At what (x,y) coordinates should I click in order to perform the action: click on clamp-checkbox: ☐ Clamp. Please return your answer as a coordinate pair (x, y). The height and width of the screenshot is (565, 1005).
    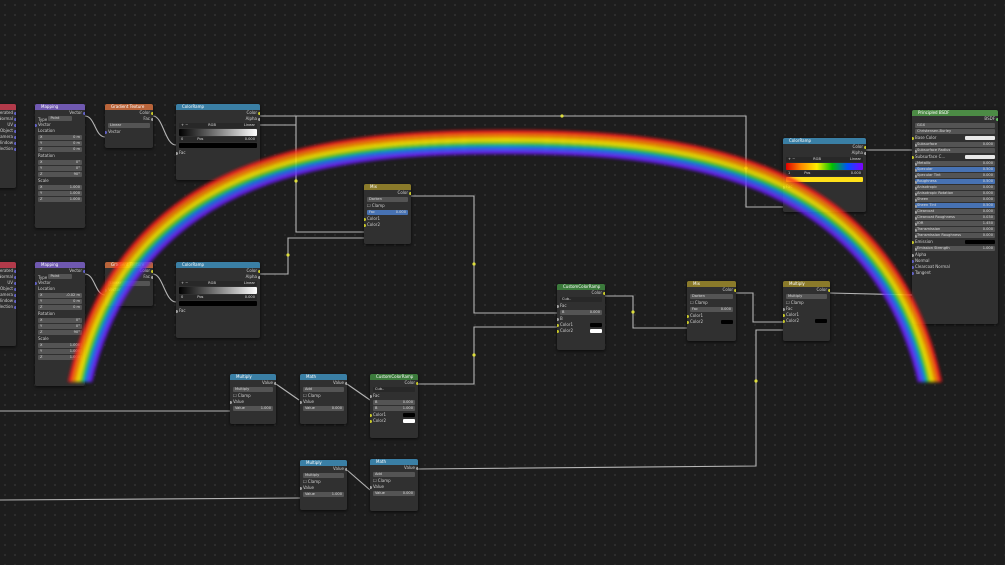
    Looking at the image, I should click on (711, 303).